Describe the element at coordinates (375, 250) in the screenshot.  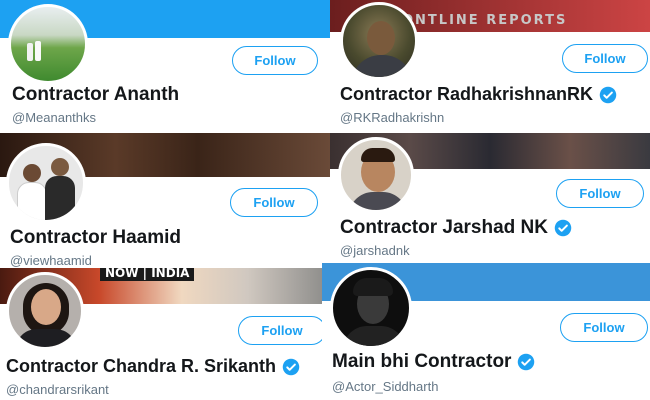
I see `handle: @jarshadnk` at that location.